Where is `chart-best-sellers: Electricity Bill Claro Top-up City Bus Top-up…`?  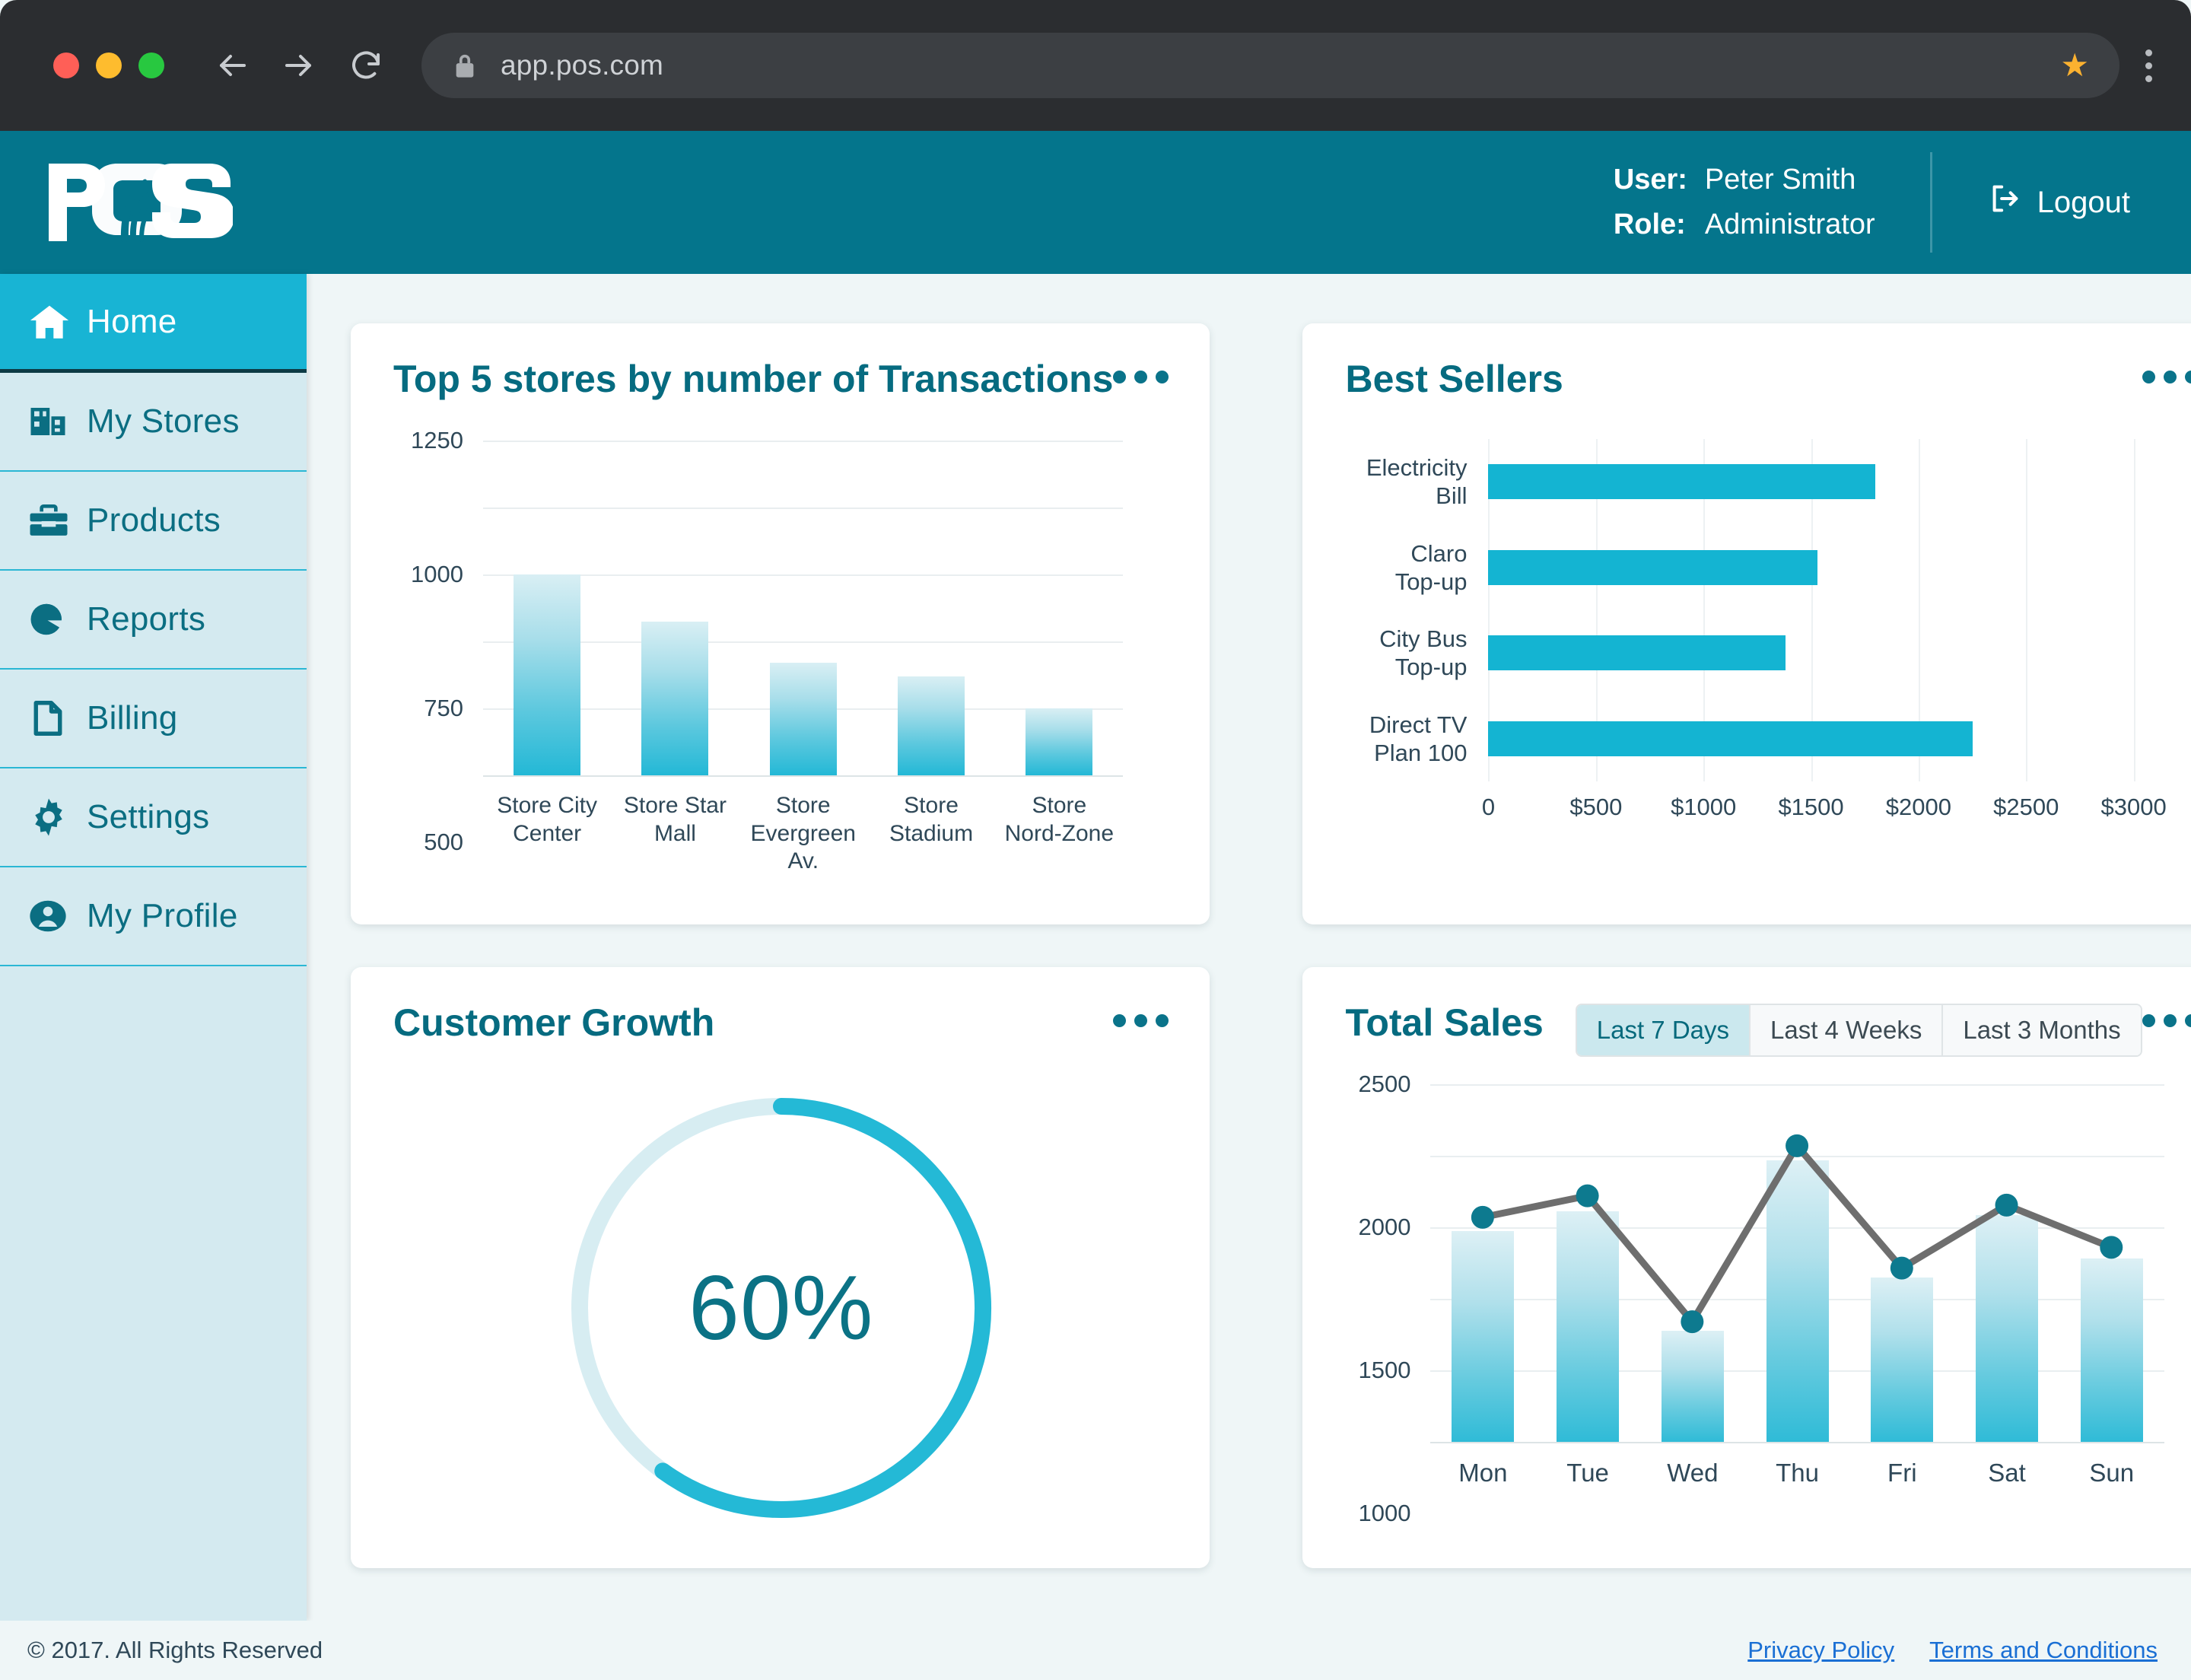
chart-best-sellers: Electricity Bill Claro Top-up City Bus Top-up… is located at coordinates (1768, 644).